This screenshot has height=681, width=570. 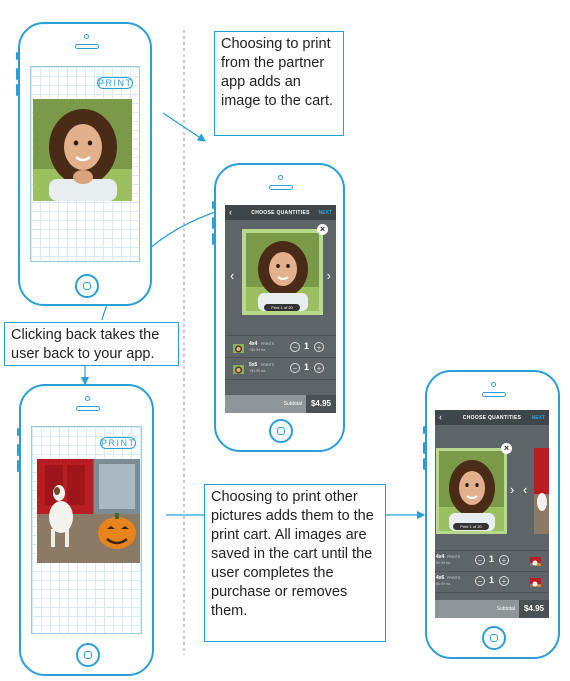 I want to click on phone-partner-app-bottom: PRINT, so click(x=85, y=530).